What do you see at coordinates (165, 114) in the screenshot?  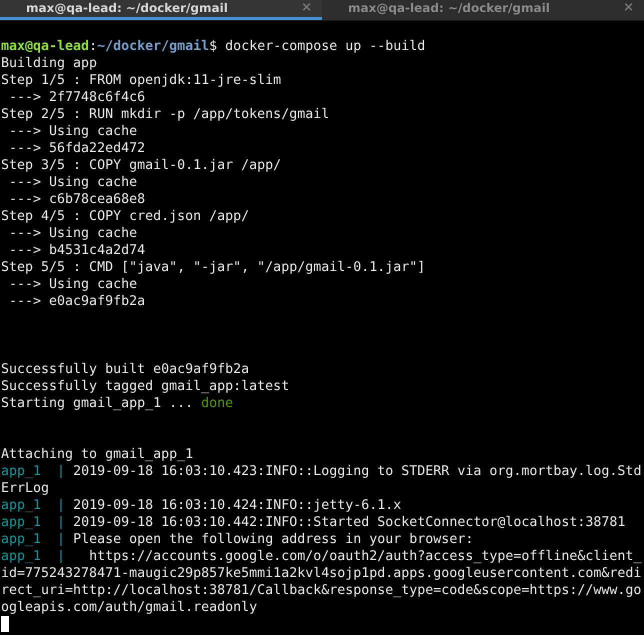 I see `output-line: Step 2/5 : RUN mkdir -p /app/tokens/gmail` at bounding box center [165, 114].